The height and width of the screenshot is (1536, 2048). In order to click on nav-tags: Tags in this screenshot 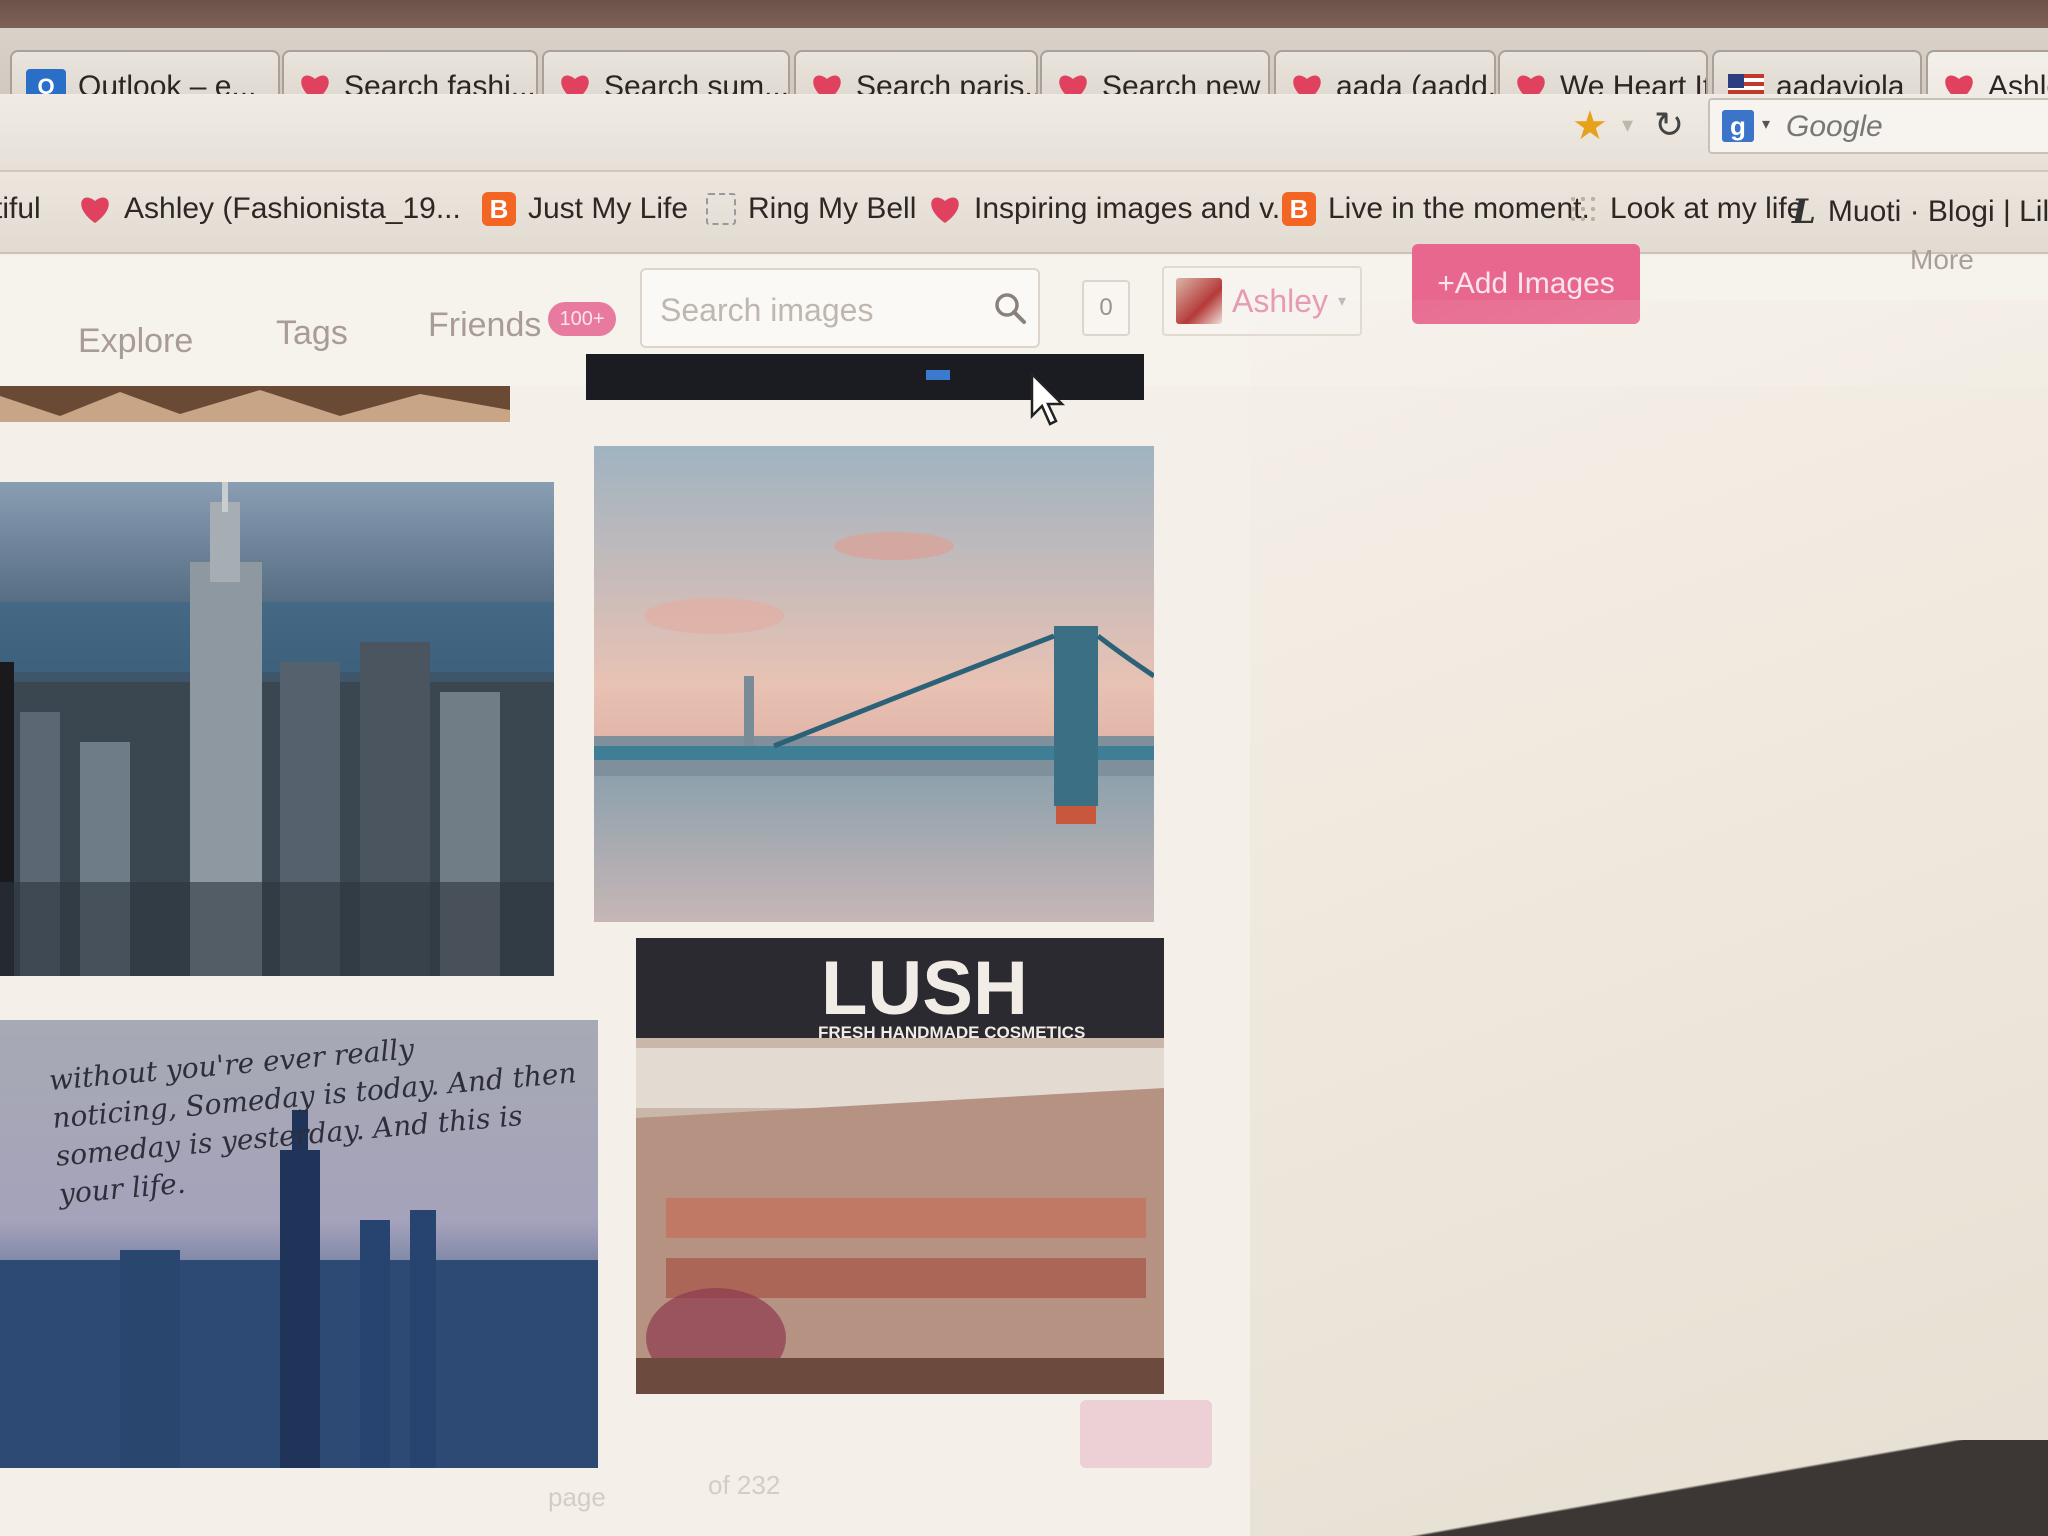, I will do `click(312, 333)`.